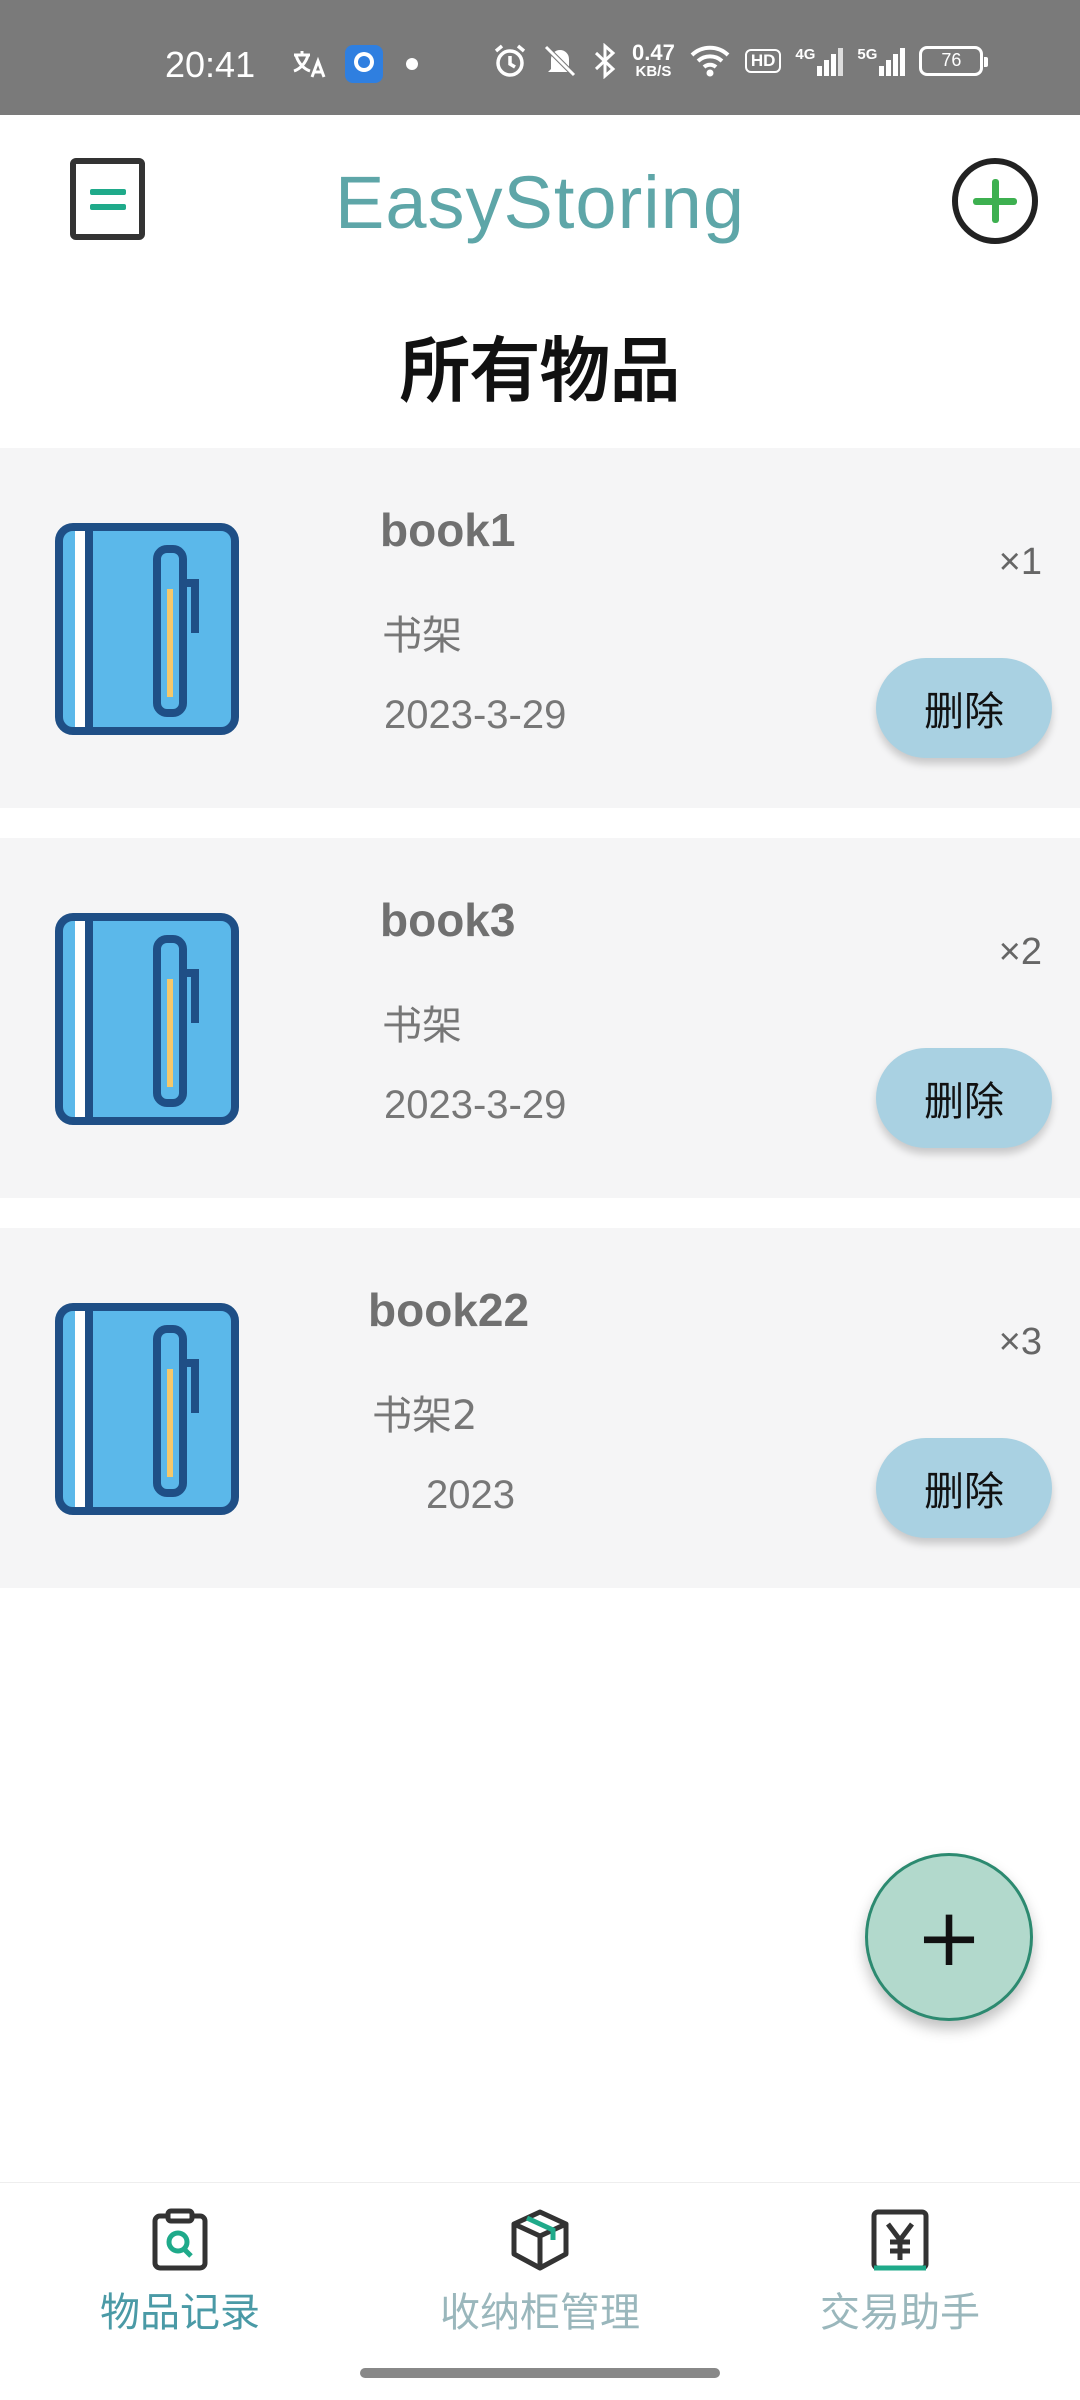 This screenshot has height=2400, width=1080. What do you see at coordinates (425, 1416) in the screenshot?
I see `item-location: 书架2` at bounding box center [425, 1416].